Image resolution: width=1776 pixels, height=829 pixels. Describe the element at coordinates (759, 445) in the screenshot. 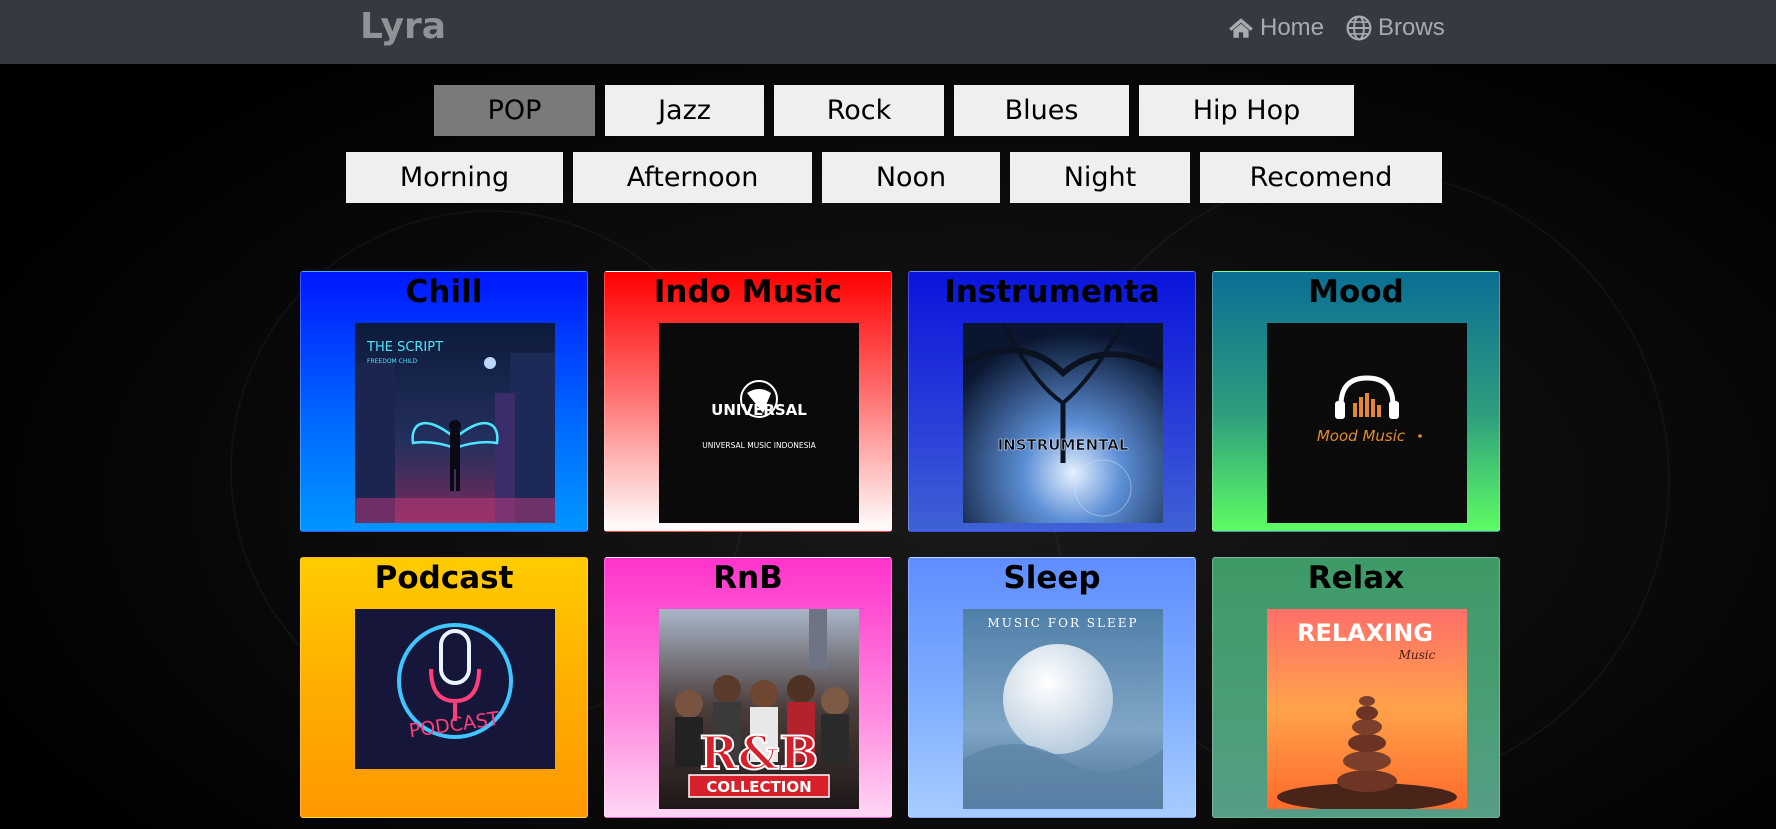

I see `cover-subtext: UNIVERSAL MUSIC INDONESIA` at that location.